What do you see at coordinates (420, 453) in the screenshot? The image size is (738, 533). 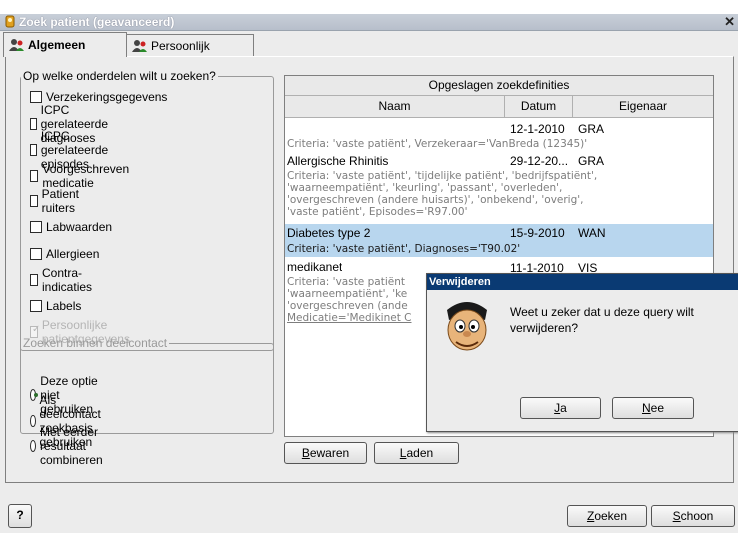 I see `laden-label: aden` at bounding box center [420, 453].